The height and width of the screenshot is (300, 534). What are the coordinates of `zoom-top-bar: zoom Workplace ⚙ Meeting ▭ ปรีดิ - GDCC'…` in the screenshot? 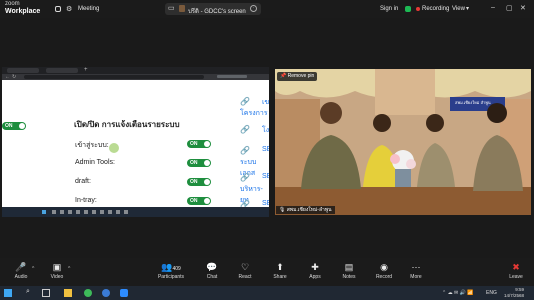 It's located at (267, 9).